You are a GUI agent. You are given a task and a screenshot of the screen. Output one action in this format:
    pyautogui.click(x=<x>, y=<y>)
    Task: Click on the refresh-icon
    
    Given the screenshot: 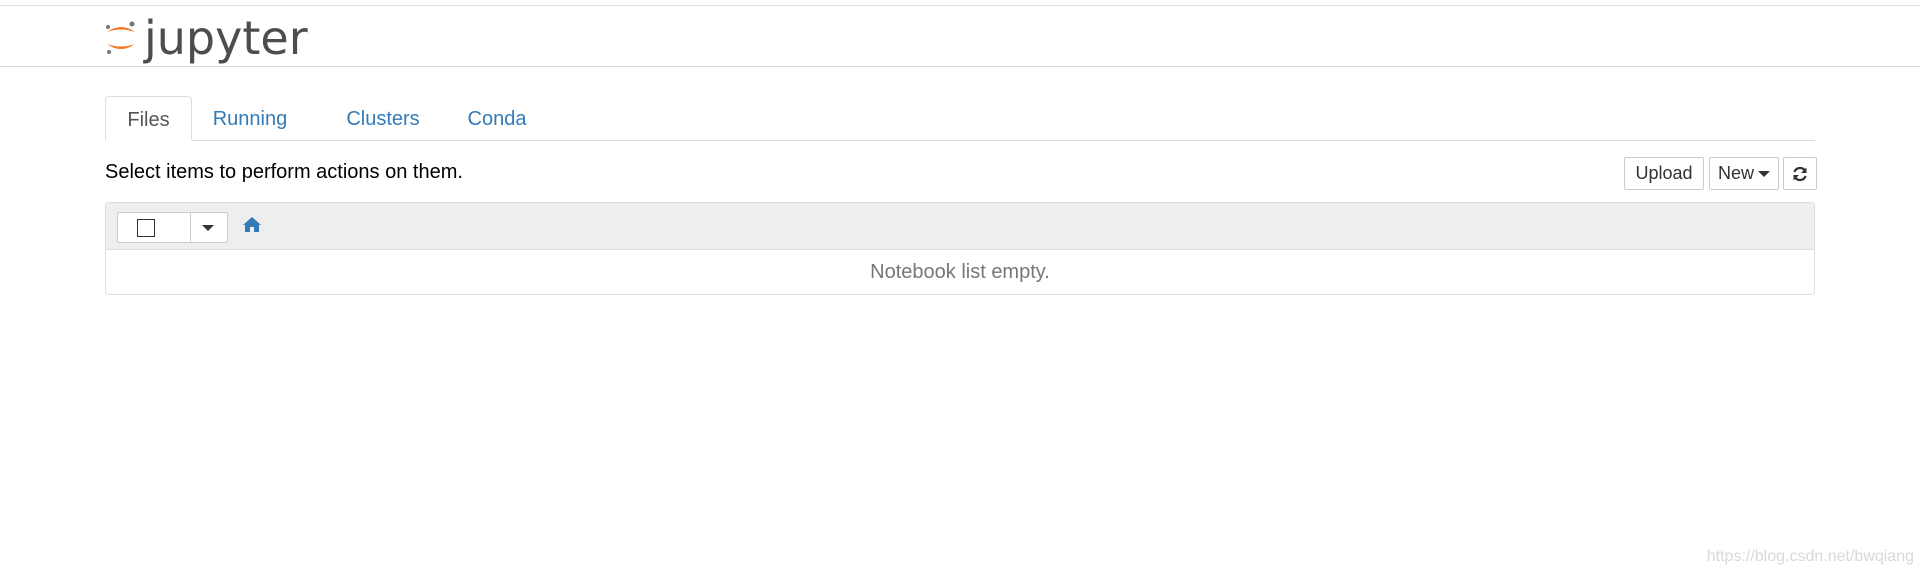 What is the action you would take?
    pyautogui.click(x=1800, y=174)
    